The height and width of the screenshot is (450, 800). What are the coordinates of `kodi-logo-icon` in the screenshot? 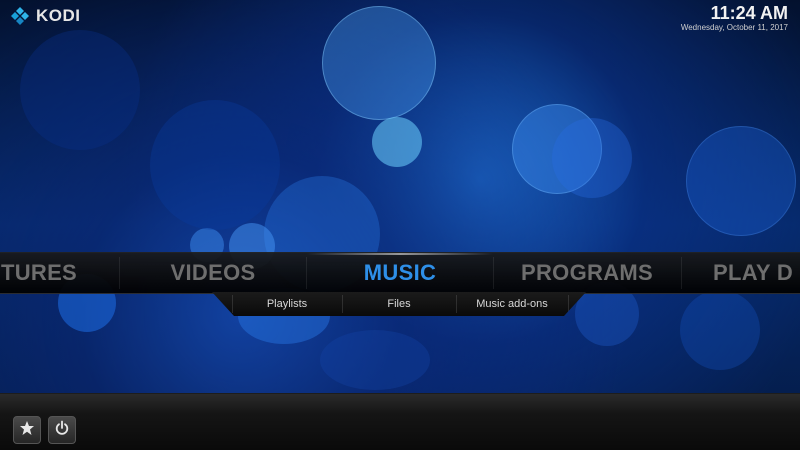 It's located at (20, 16).